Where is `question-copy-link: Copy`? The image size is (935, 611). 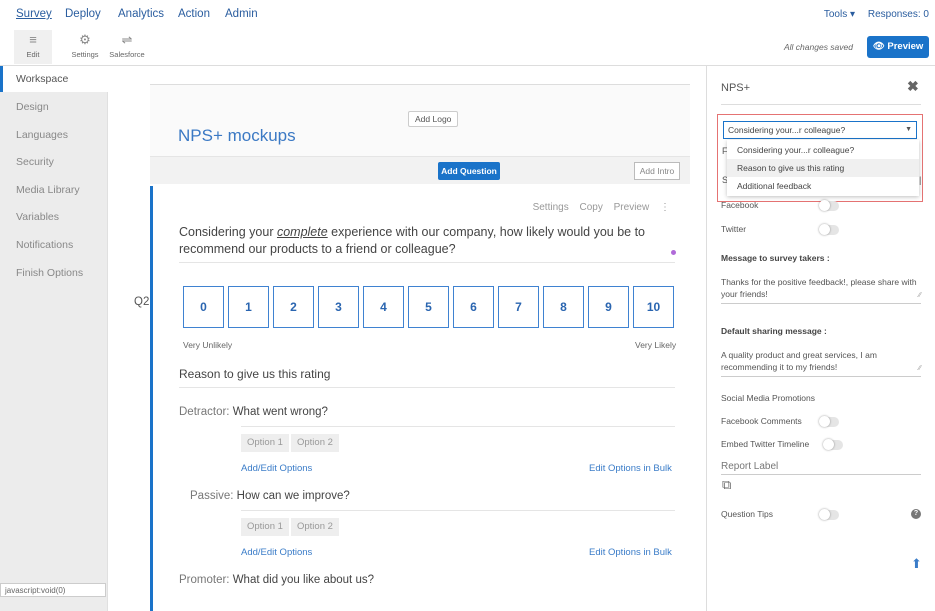 question-copy-link: Copy is located at coordinates (591, 207).